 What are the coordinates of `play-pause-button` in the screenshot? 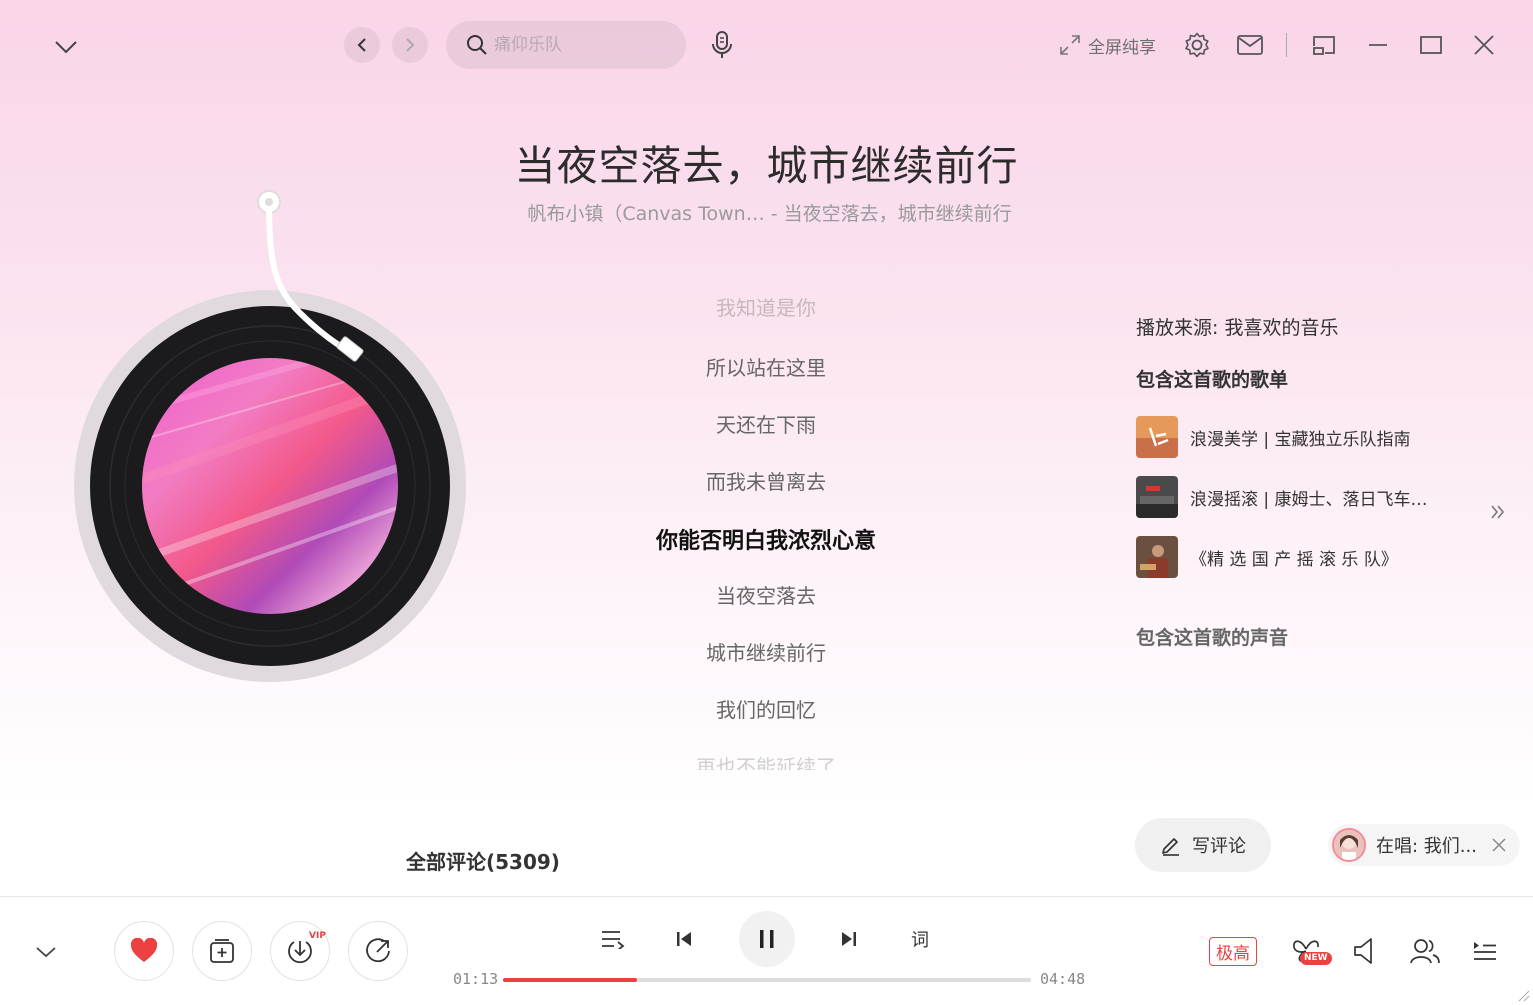 It's located at (767, 939).